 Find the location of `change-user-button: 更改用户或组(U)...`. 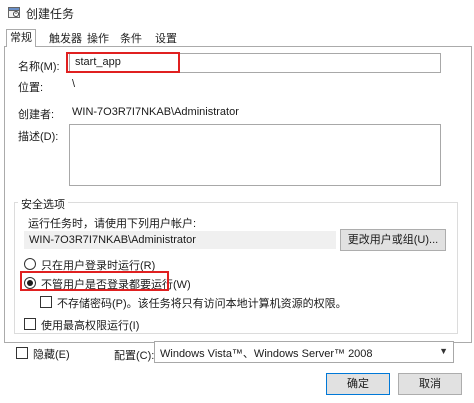

change-user-button: 更改用户或组(U)... is located at coordinates (393, 240).